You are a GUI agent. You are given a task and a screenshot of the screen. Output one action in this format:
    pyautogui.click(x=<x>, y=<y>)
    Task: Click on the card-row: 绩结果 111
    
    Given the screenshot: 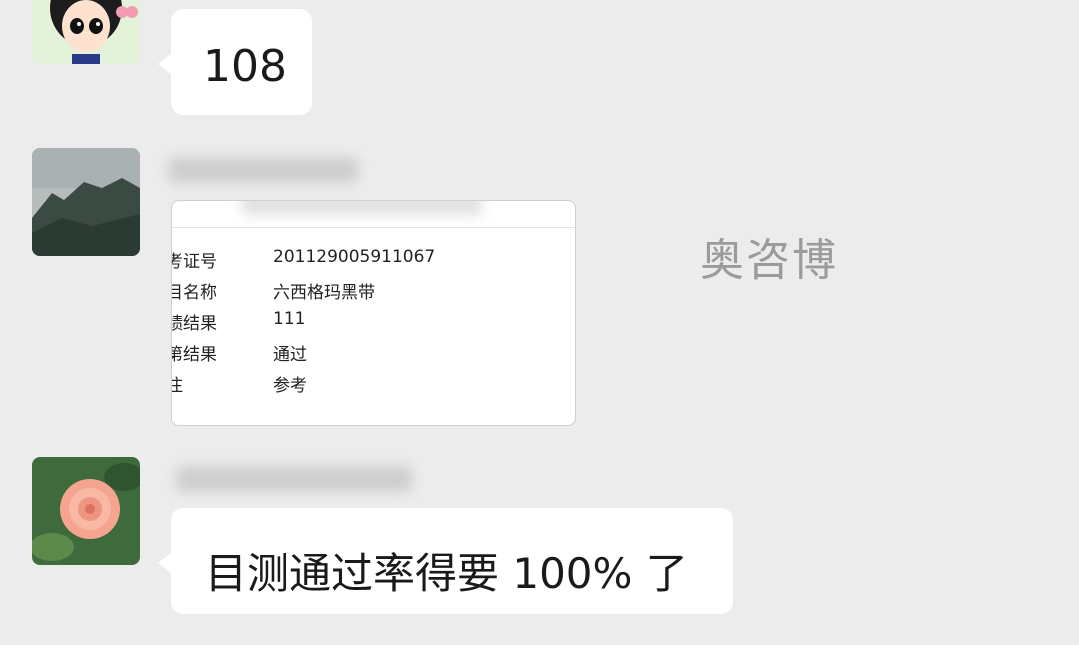 What is the action you would take?
    pyautogui.click(x=373, y=321)
    